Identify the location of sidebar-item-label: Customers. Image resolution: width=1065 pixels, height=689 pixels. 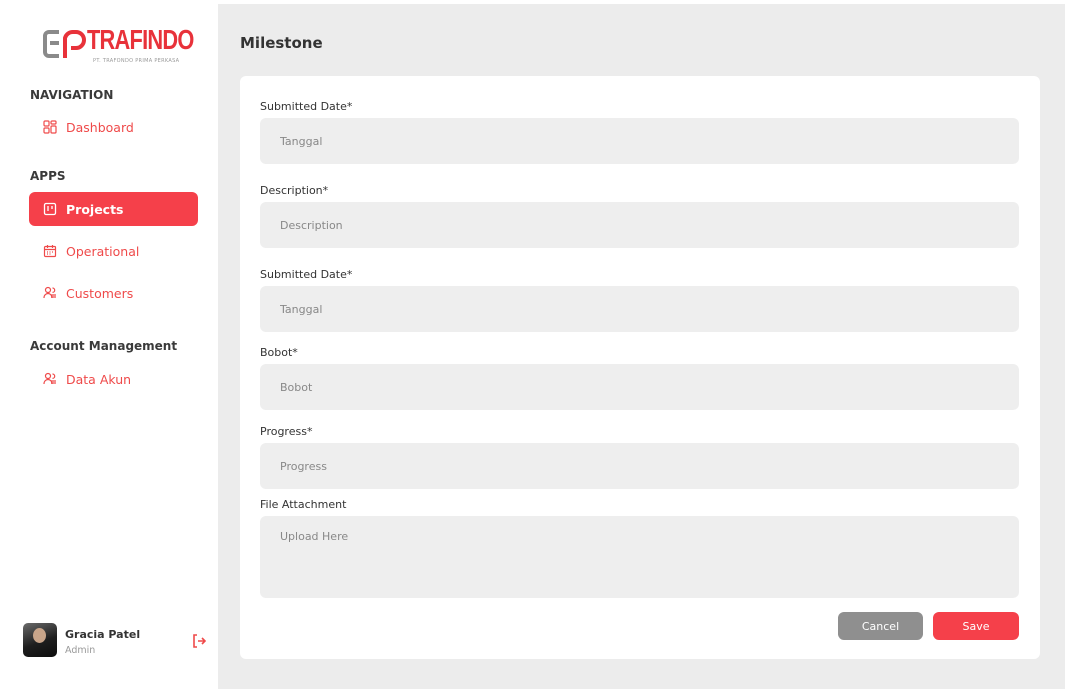
(100, 293).